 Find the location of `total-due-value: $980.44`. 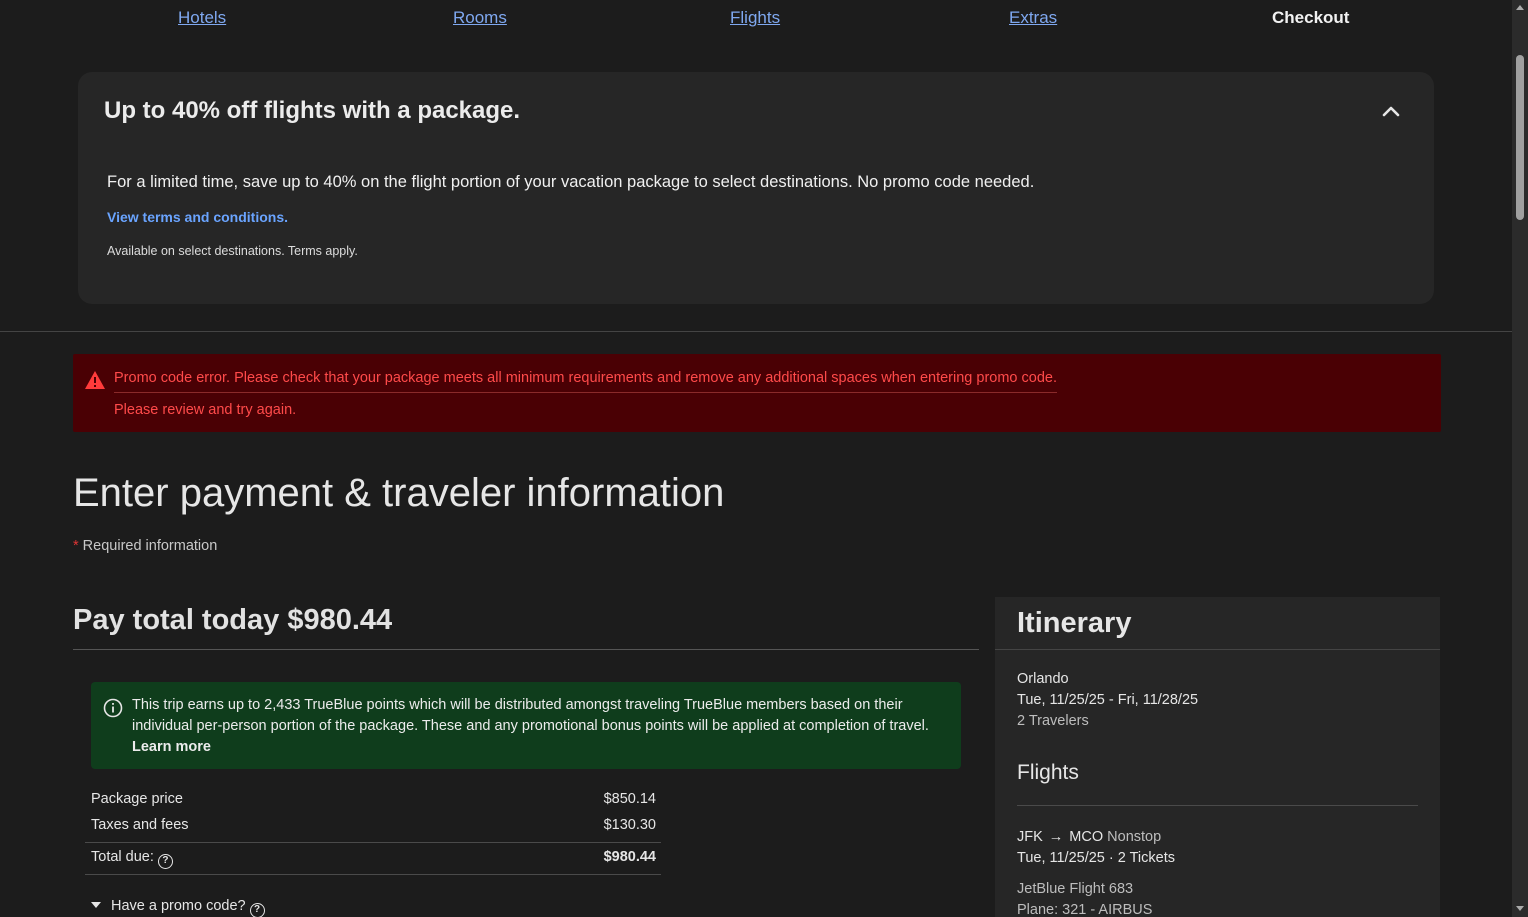

total-due-value: $980.44 is located at coordinates (629, 857).